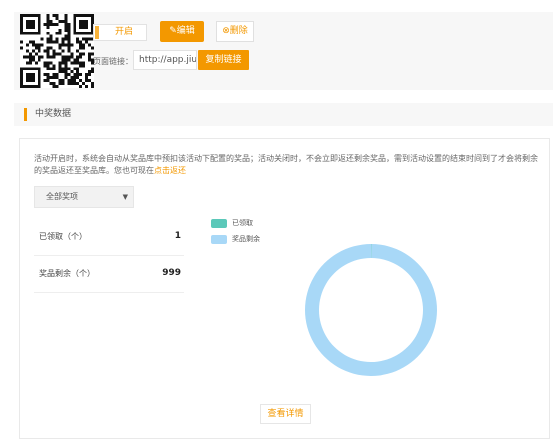 This screenshot has height=439, width=560. I want to click on delete-icon: ⊗, so click(226, 31).